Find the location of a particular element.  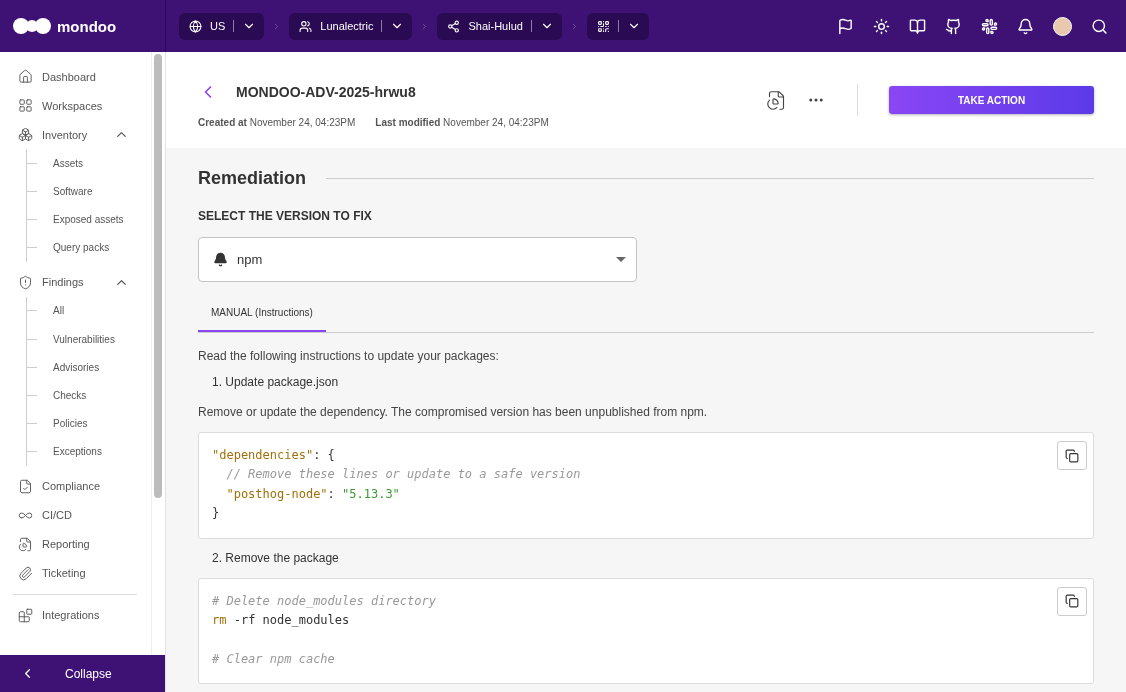

nav-subitem: Exceptions is located at coordinates (89, 451).